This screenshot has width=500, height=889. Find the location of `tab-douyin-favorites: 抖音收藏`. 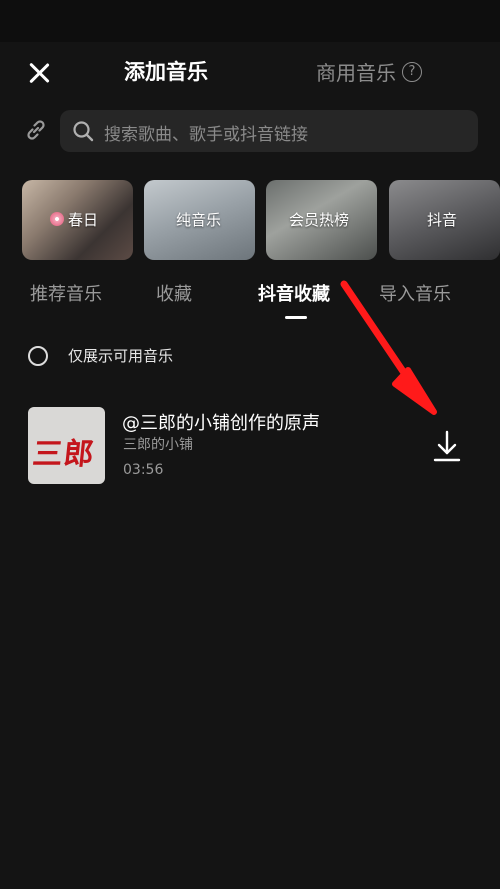

tab-douyin-favorites: 抖音收藏 is located at coordinates (294, 293).